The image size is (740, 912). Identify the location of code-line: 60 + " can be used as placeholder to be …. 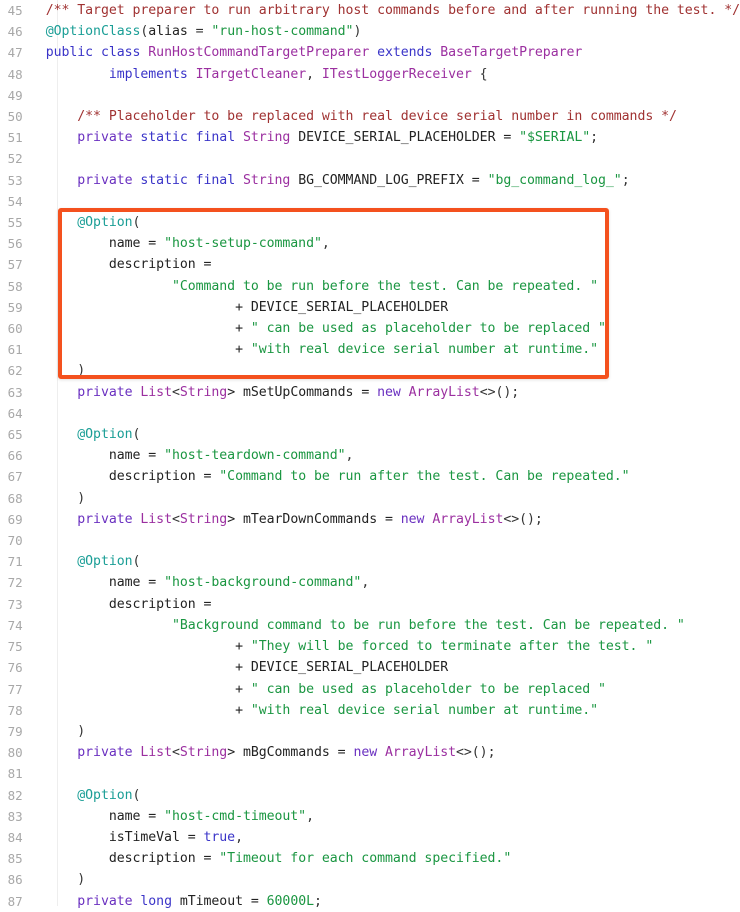
(370, 328).